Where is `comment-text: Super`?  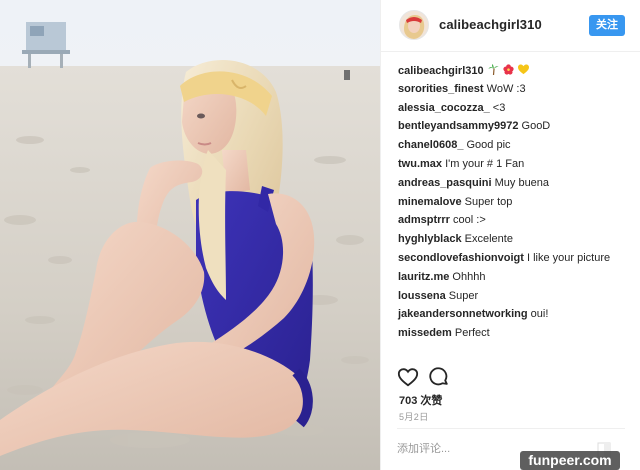 comment-text: Super is located at coordinates (463, 295).